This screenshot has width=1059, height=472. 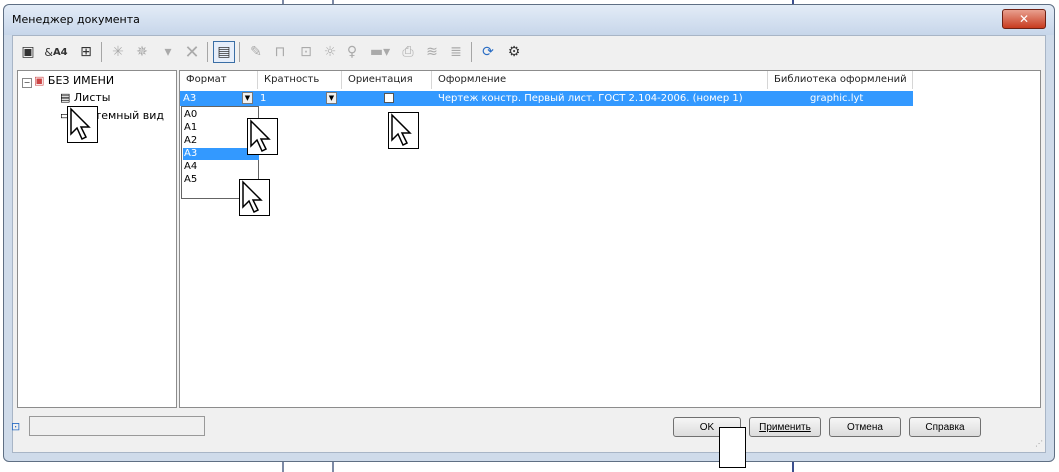 I want to click on document-icon: ▣, so click(x=39, y=80).